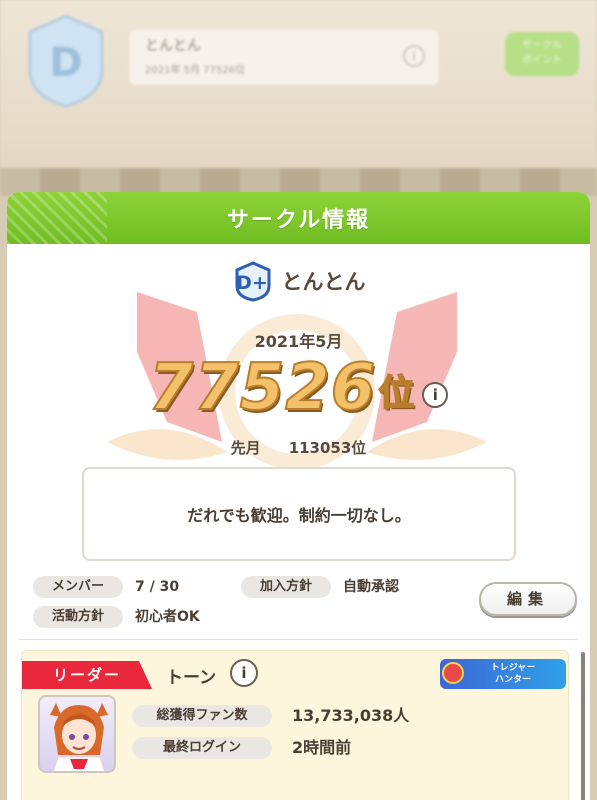 This screenshot has height=800, width=597. I want to click on activity-label: 活動方針, so click(78, 617).